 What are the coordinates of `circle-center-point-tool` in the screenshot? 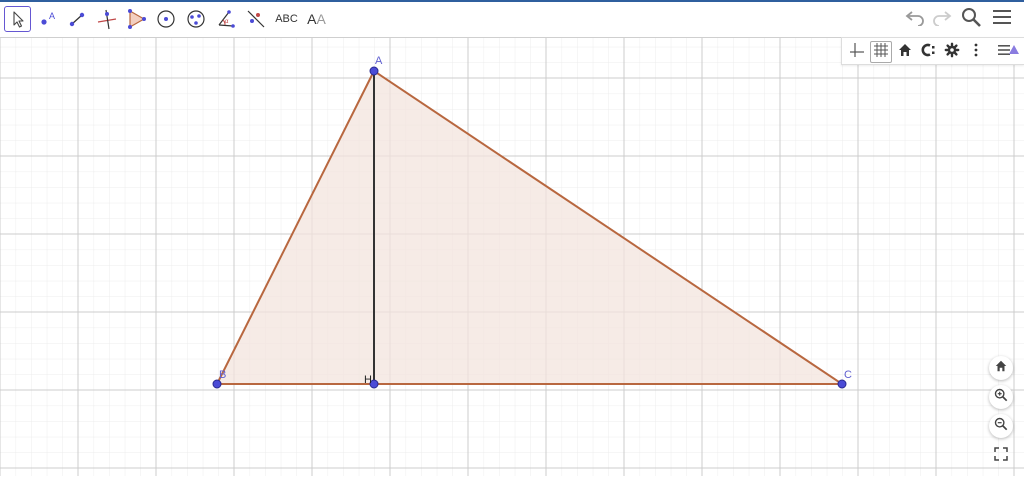 It's located at (165, 19).